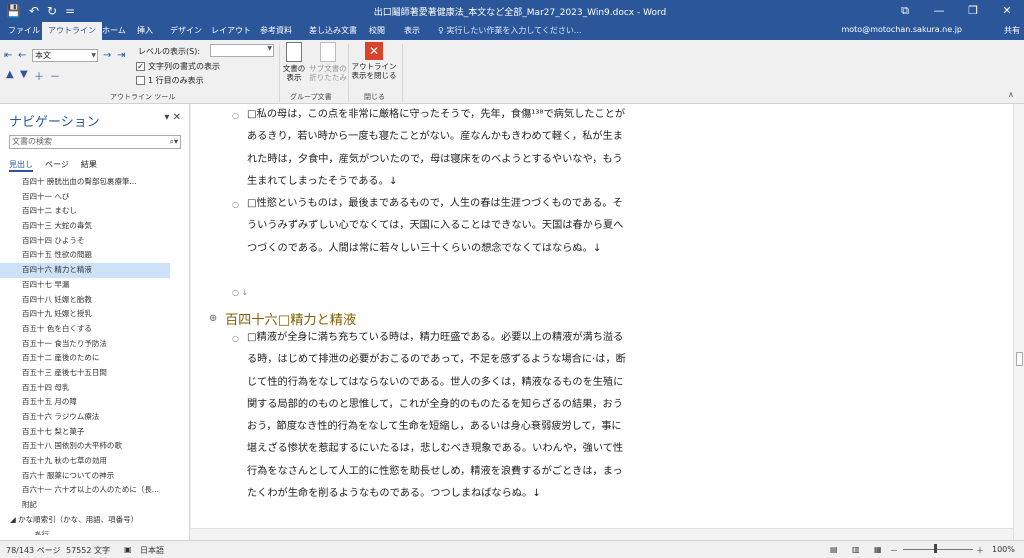  I want to click on show-first-line-checkbox, so click(140, 80).